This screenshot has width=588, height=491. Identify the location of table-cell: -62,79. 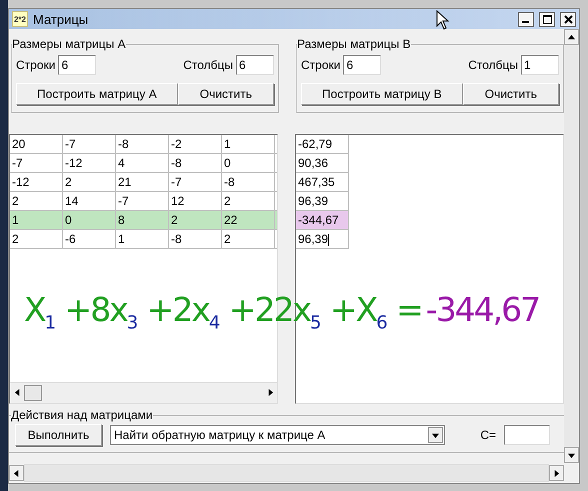
(322, 144).